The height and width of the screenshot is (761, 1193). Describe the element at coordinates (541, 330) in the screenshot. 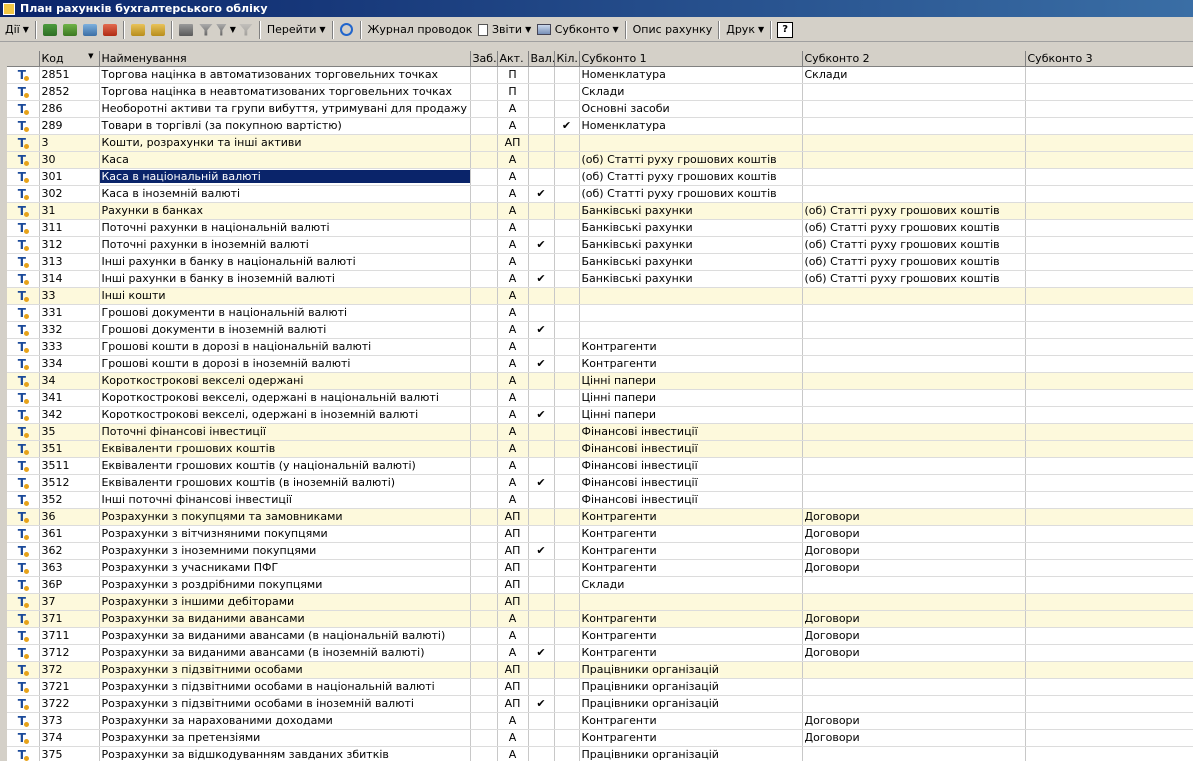

I see `cell-currency: ✔` at that location.